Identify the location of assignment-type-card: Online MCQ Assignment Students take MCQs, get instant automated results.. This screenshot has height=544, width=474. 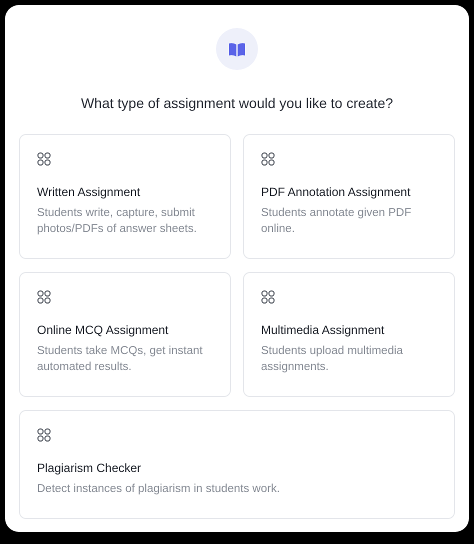
(125, 334).